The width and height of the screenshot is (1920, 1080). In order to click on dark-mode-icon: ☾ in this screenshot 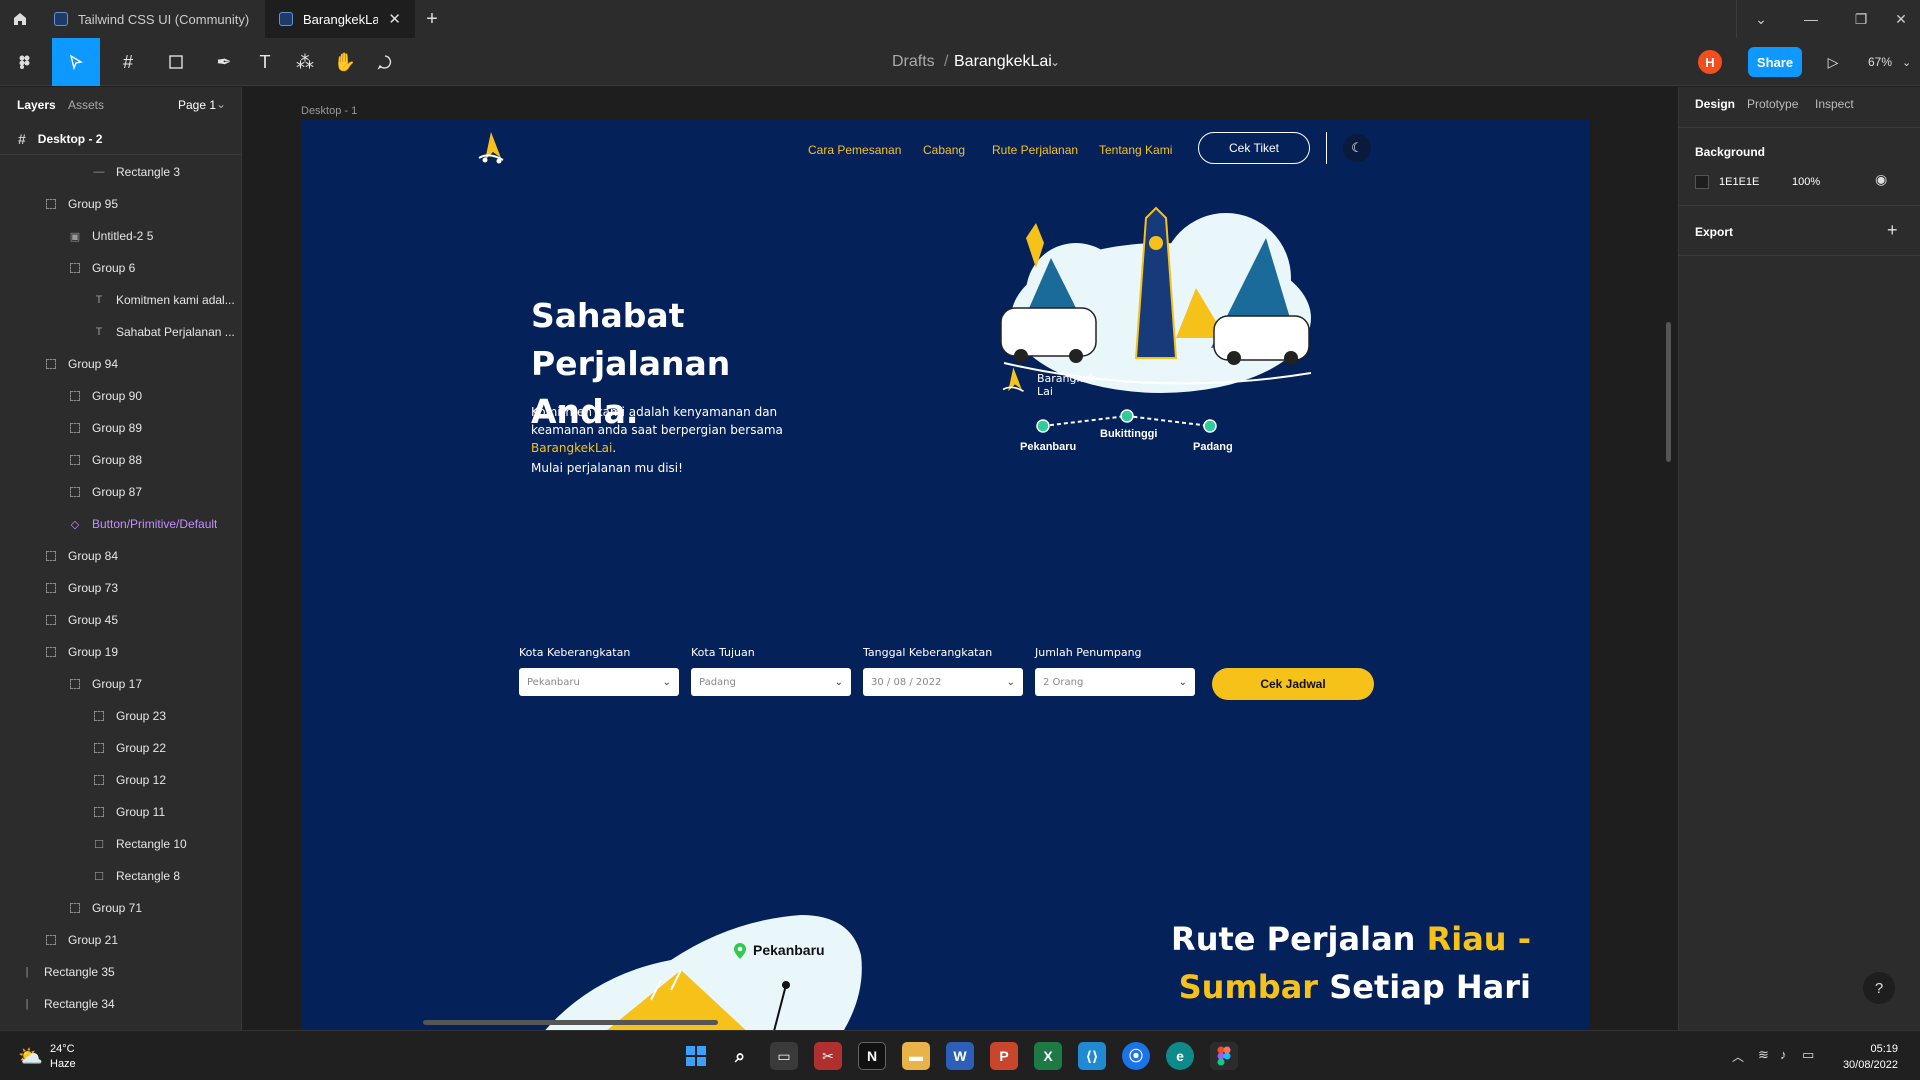, I will do `click(1357, 148)`.